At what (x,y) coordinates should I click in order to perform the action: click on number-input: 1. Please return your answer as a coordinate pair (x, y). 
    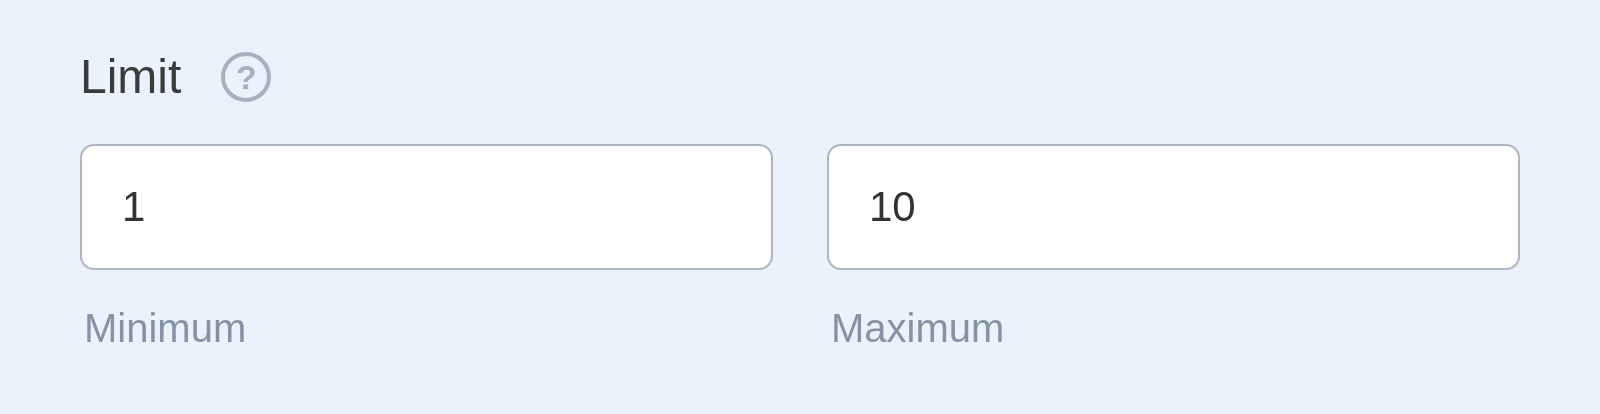
    Looking at the image, I should click on (426, 207).